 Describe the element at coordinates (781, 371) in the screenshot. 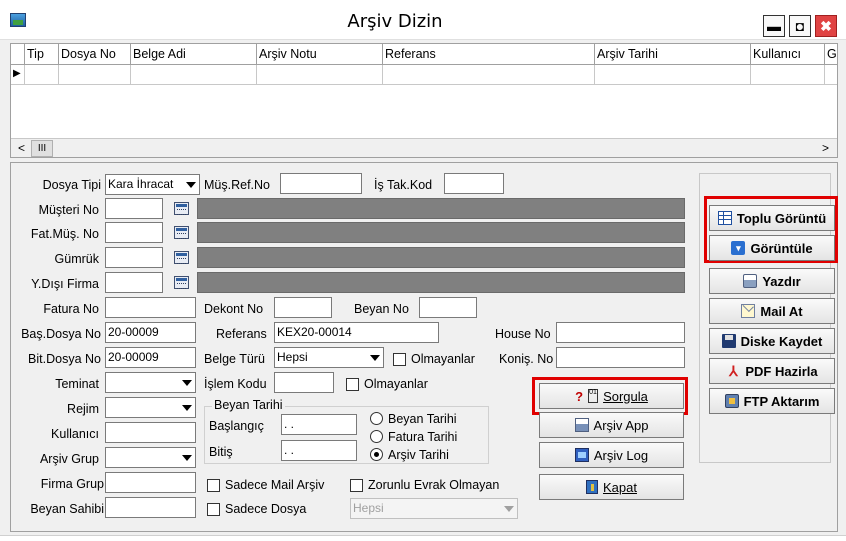

I see `pdf-hazirla-button-label: PDF Hazirla` at that location.